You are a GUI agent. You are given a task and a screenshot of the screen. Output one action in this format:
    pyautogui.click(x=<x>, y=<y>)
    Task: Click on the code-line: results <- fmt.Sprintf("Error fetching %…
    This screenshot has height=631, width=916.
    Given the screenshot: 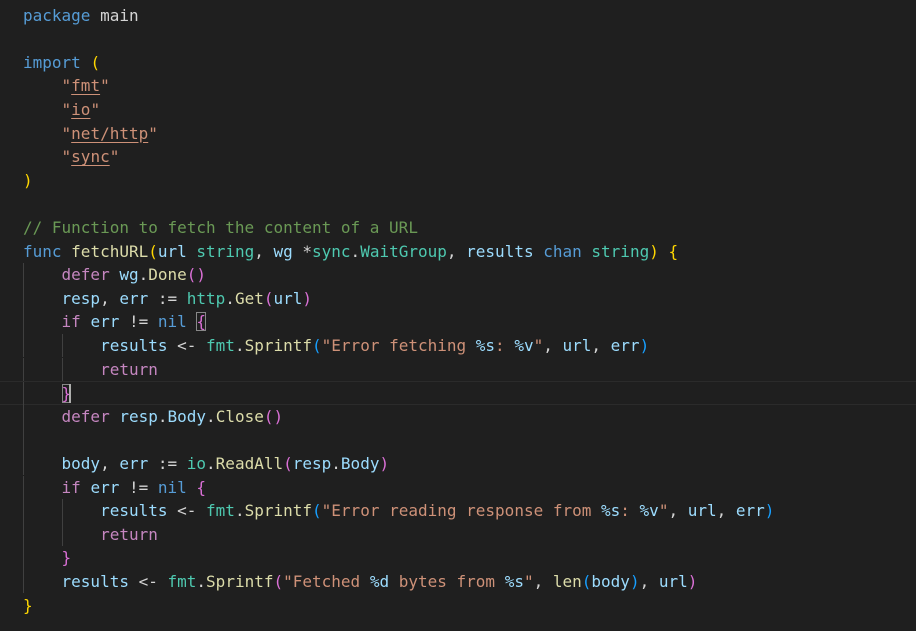 What is the action you would take?
    pyautogui.click(x=458, y=345)
    